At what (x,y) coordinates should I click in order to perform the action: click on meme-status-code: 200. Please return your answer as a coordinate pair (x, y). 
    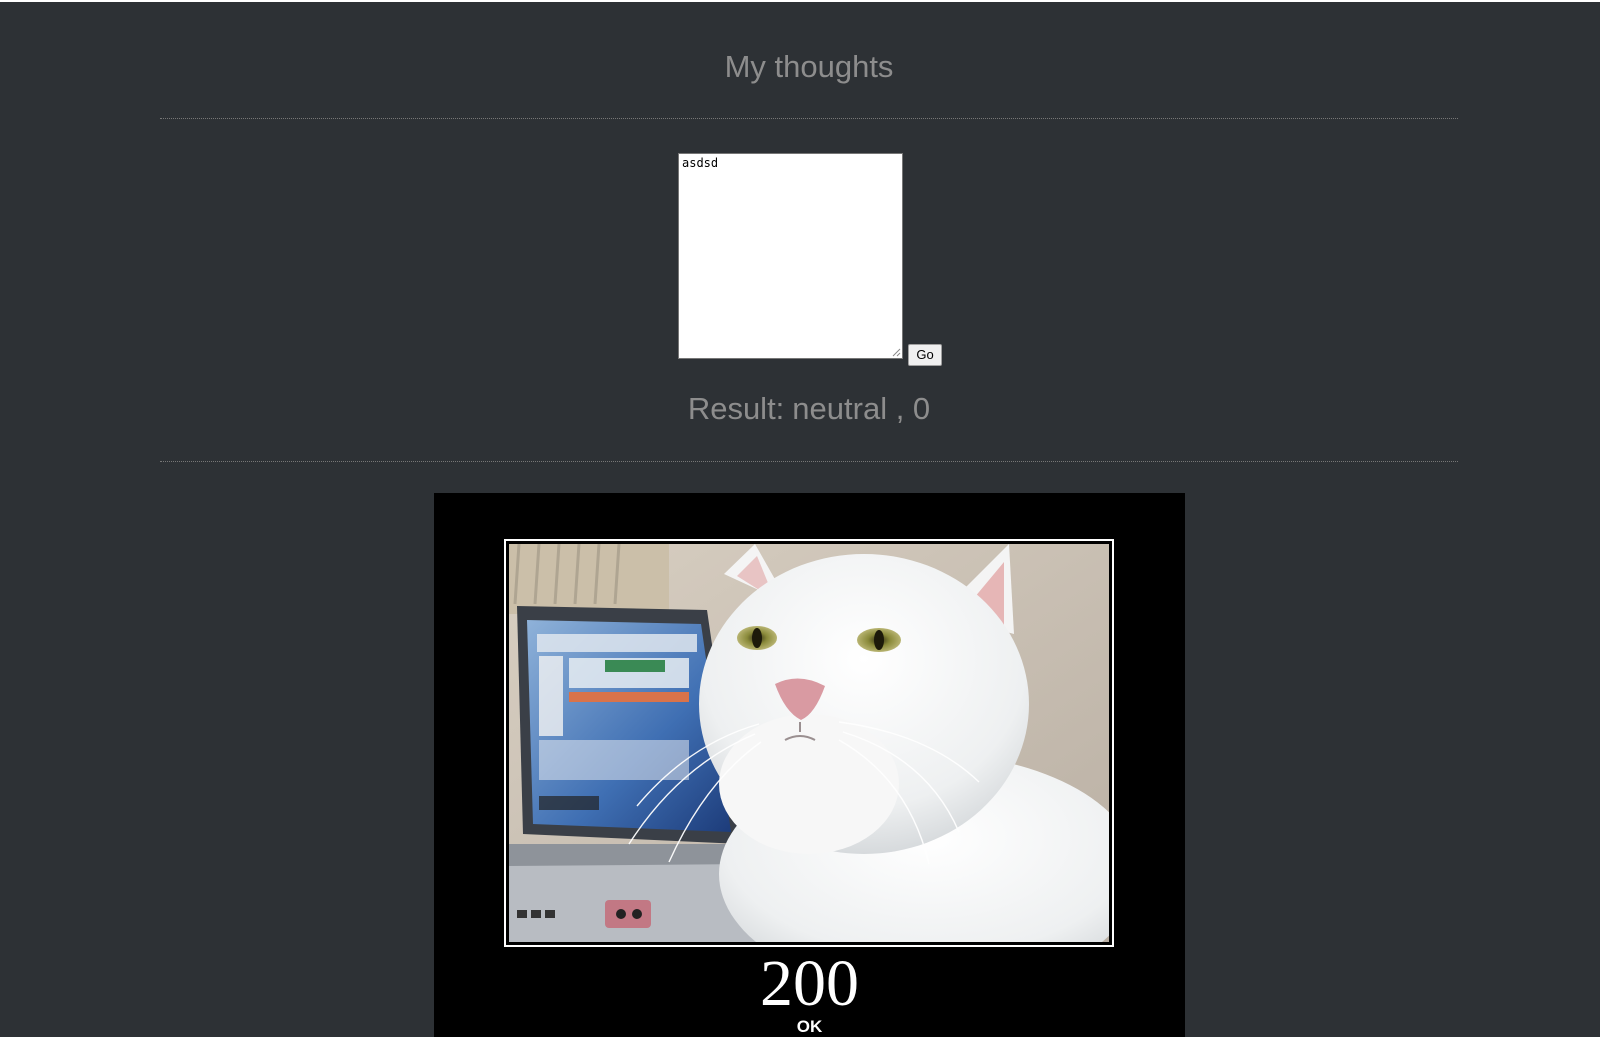
    Looking at the image, I should click on (809, 983).